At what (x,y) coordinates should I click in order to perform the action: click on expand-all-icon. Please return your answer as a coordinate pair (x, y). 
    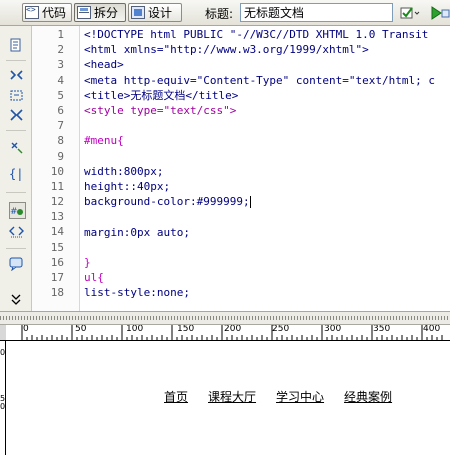
    Looking at the image, I should click on (16, 75).